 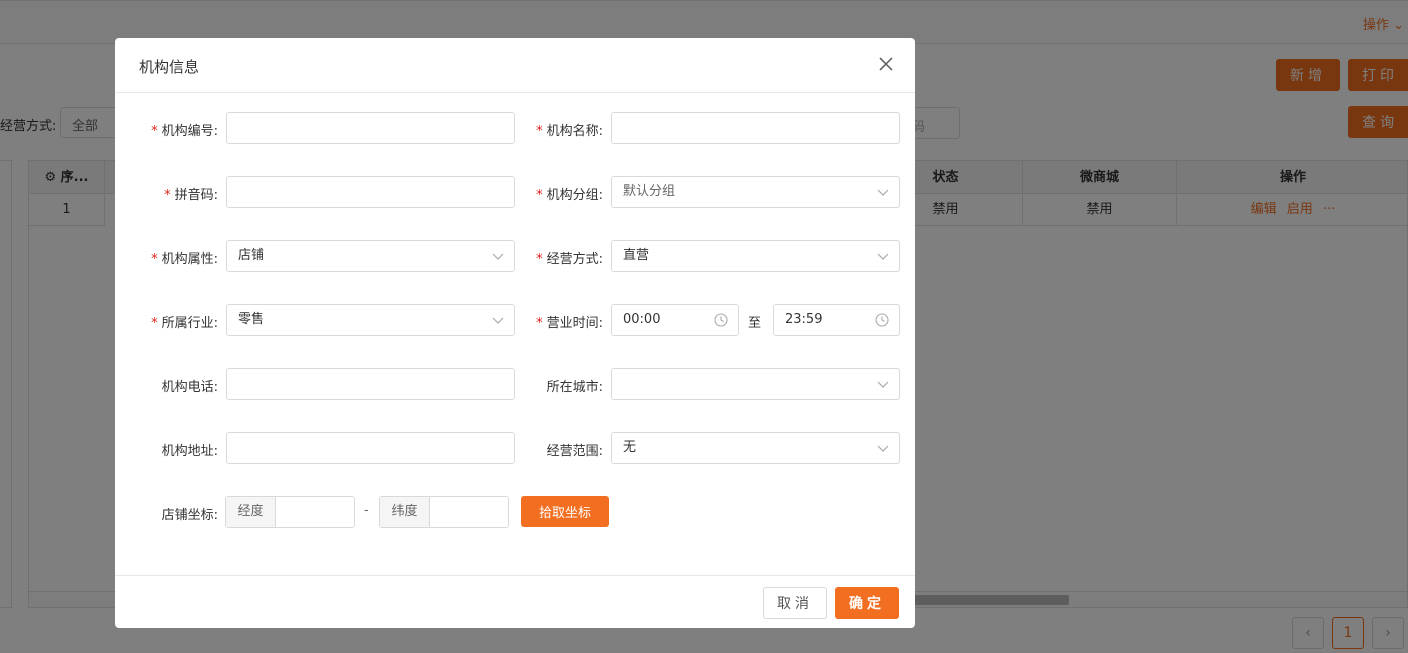 What do you see at coordinates (574, 387) in the screenshot?
I see `city-label: 所在城市:` at bounding box center [574, 387].